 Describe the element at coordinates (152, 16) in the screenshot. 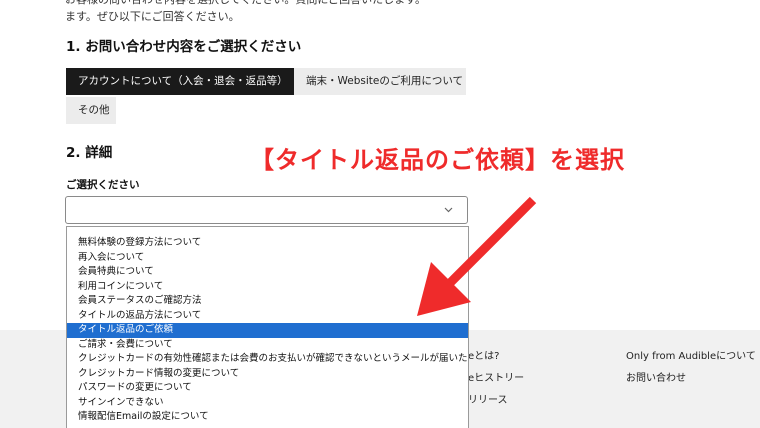

I see `intro-line-2: ます。ぜひ以下にご回答ください。` at that location.